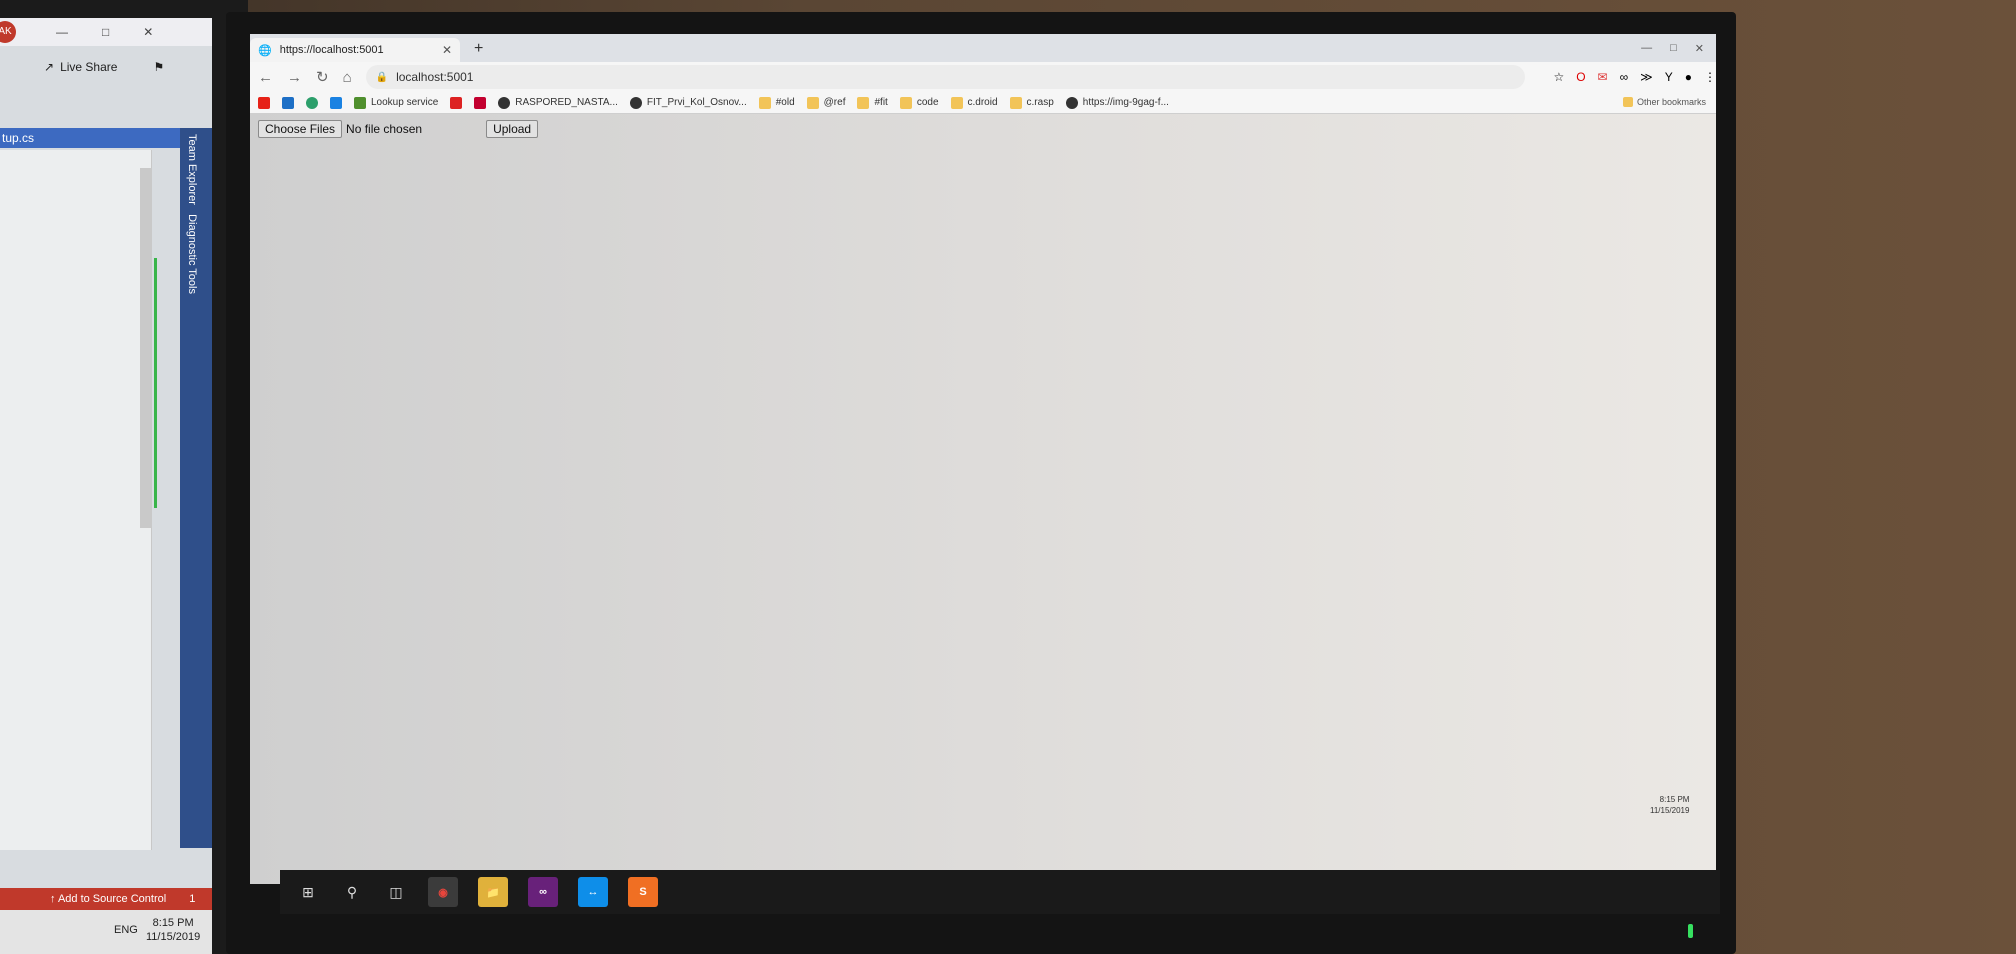  Describe the element at coordinates (1646, 77) in the screenshot. I see `extension-icon: ≫` at that location.